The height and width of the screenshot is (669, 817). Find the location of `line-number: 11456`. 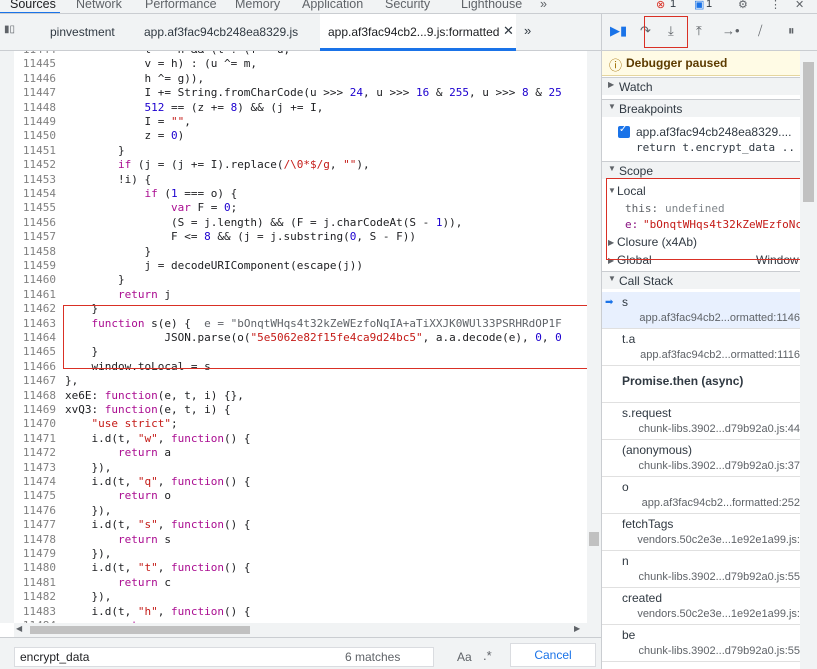

line-number: 11456 is located at coordinates (35, 223).